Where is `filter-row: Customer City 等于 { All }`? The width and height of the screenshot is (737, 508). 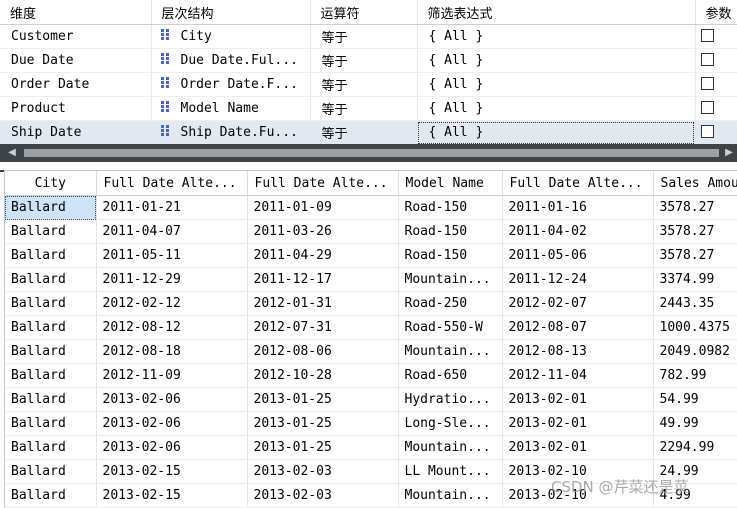
filter-row: Customer City 等于 { All } is located at coordinates (368, 36).